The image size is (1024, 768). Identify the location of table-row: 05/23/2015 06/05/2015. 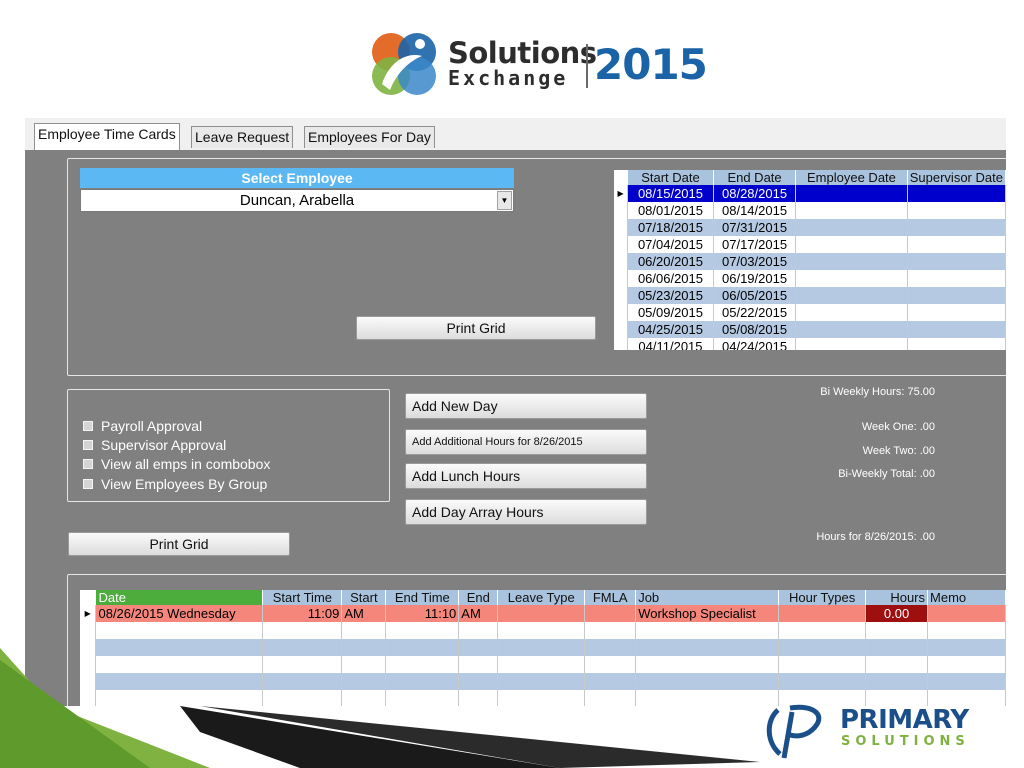
(810, 295).